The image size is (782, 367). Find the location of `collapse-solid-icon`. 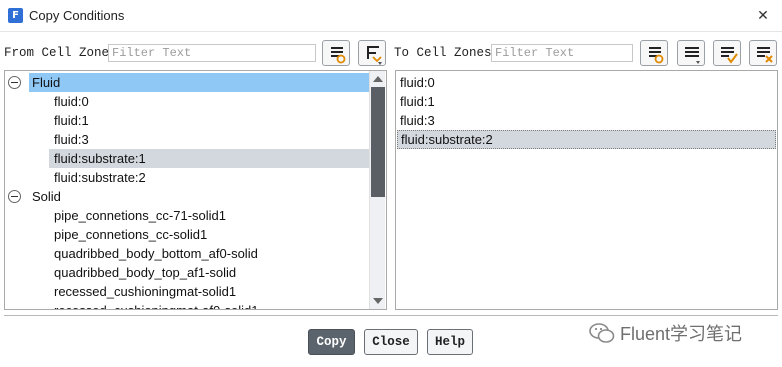

collapse-solid-icon is located at coordinates (14, 196).